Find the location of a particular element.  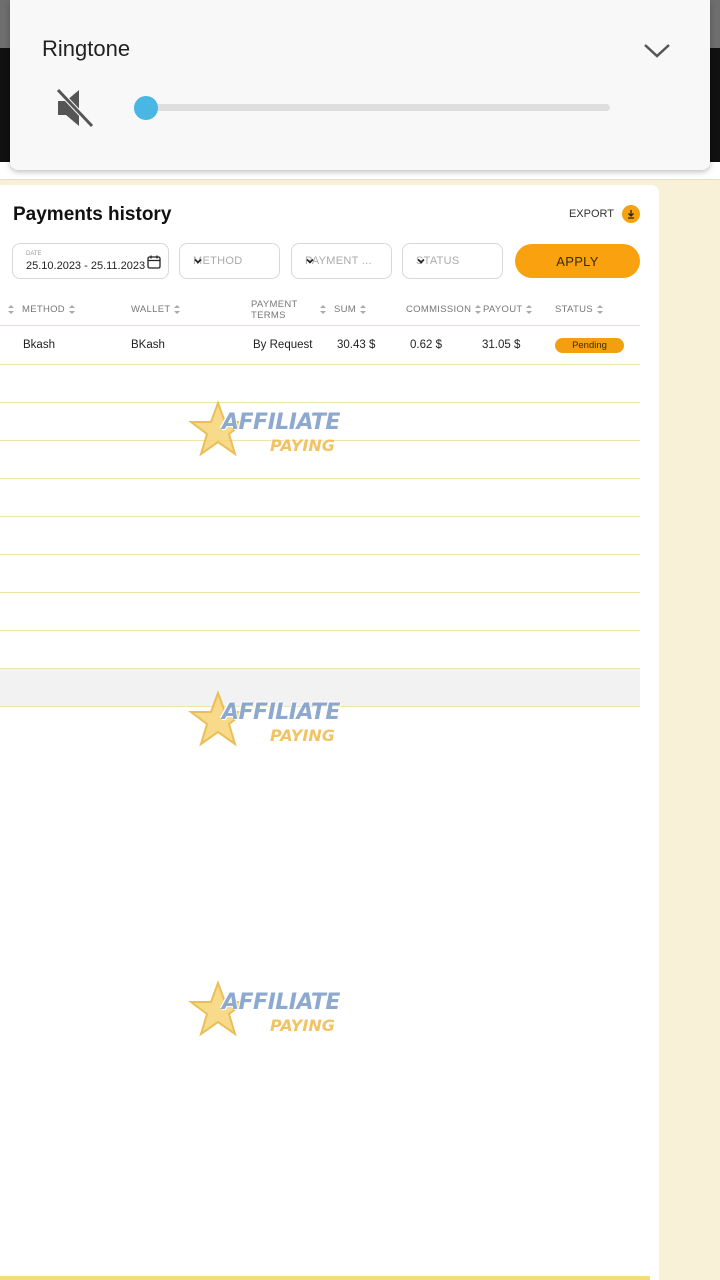

cell-method: Bkash is located at coordinates (39, 345).